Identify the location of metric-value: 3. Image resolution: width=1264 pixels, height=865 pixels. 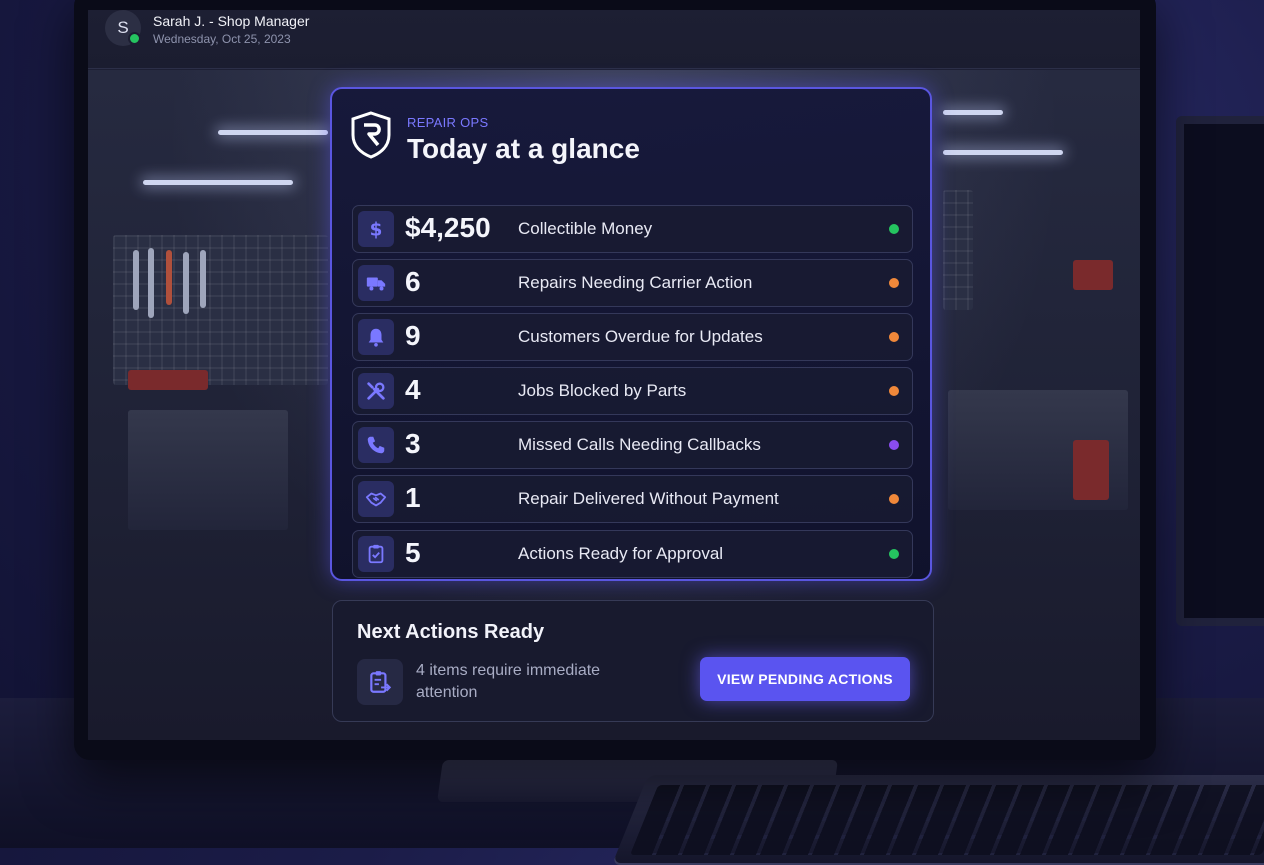
(413, 443).